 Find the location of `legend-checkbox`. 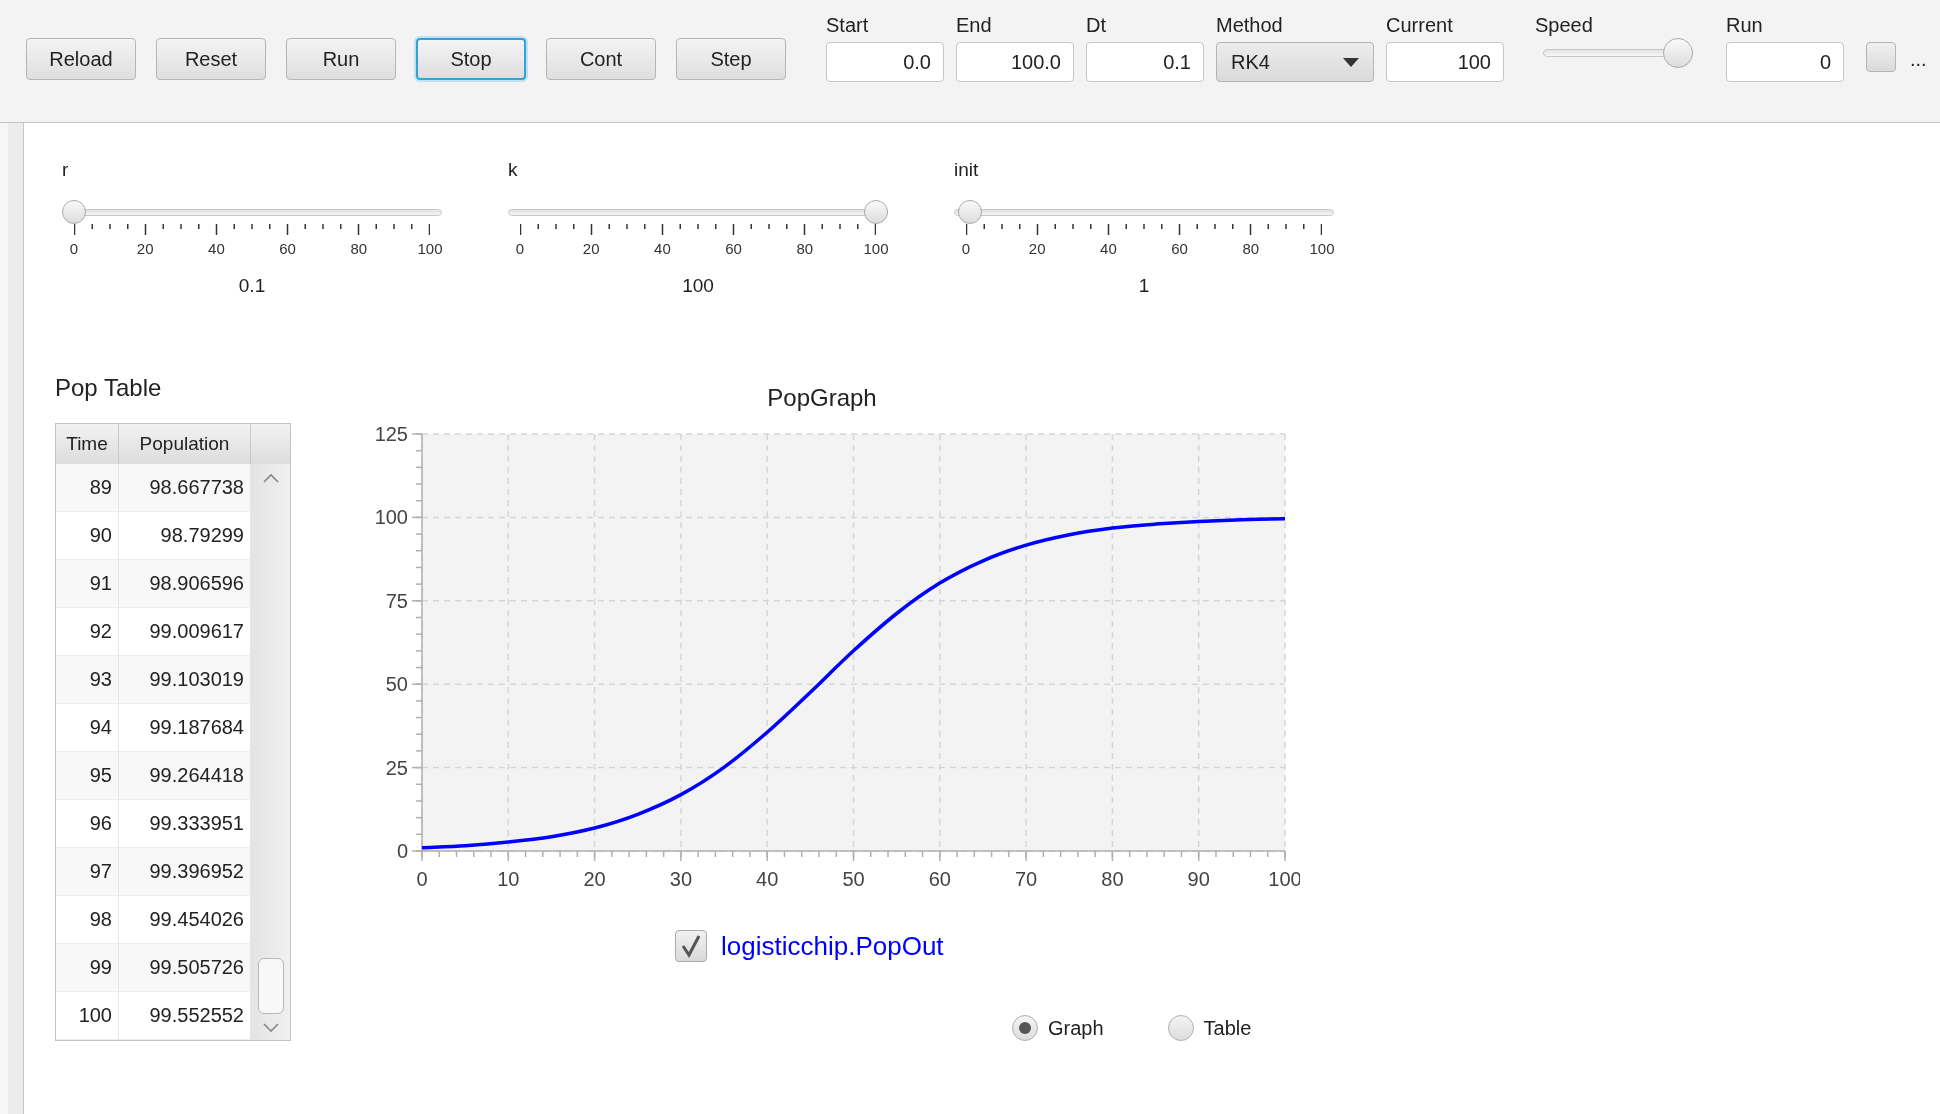

legend-checkbox is located at coordinates (691, 946).